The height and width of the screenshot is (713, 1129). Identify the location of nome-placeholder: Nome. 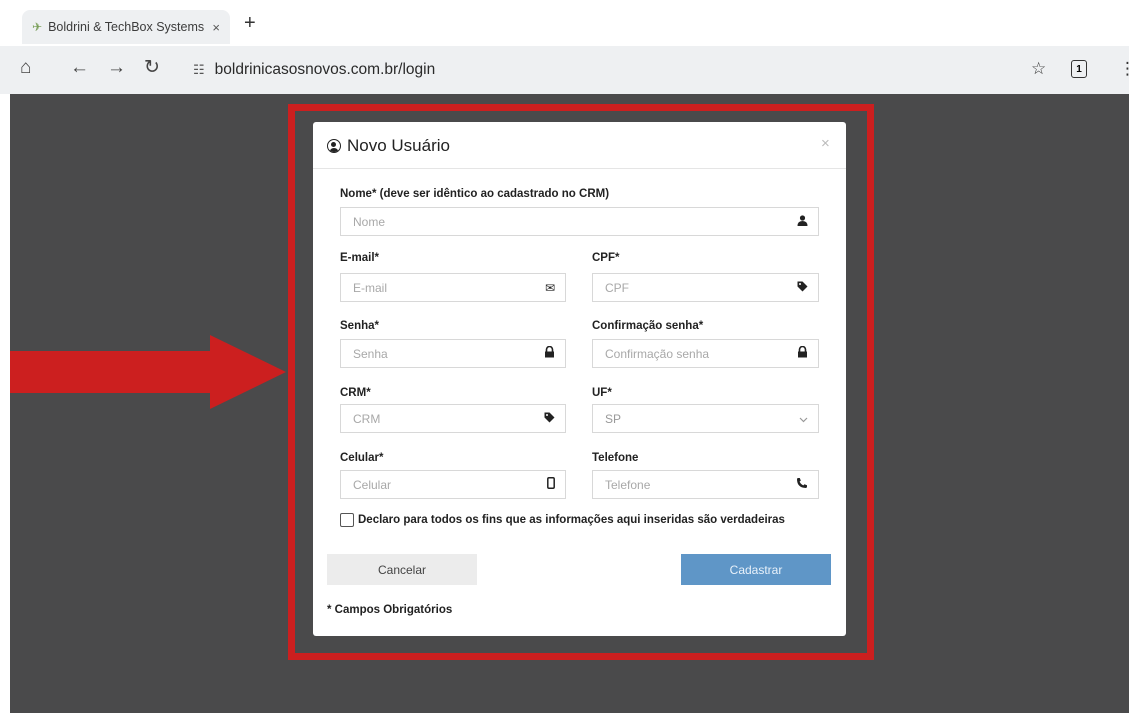
(369, 221).